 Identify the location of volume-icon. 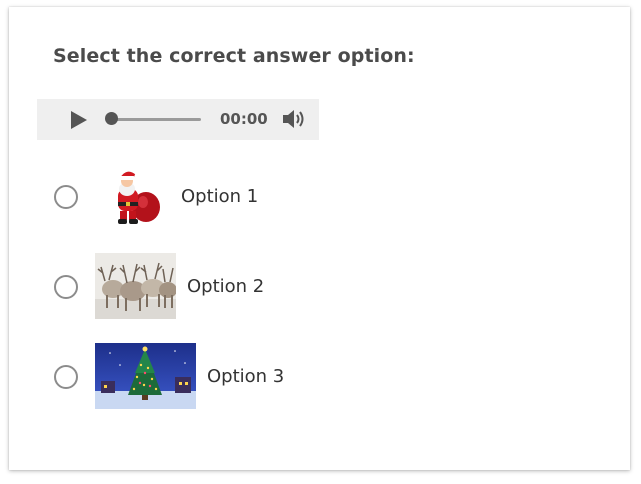
(295, 119).